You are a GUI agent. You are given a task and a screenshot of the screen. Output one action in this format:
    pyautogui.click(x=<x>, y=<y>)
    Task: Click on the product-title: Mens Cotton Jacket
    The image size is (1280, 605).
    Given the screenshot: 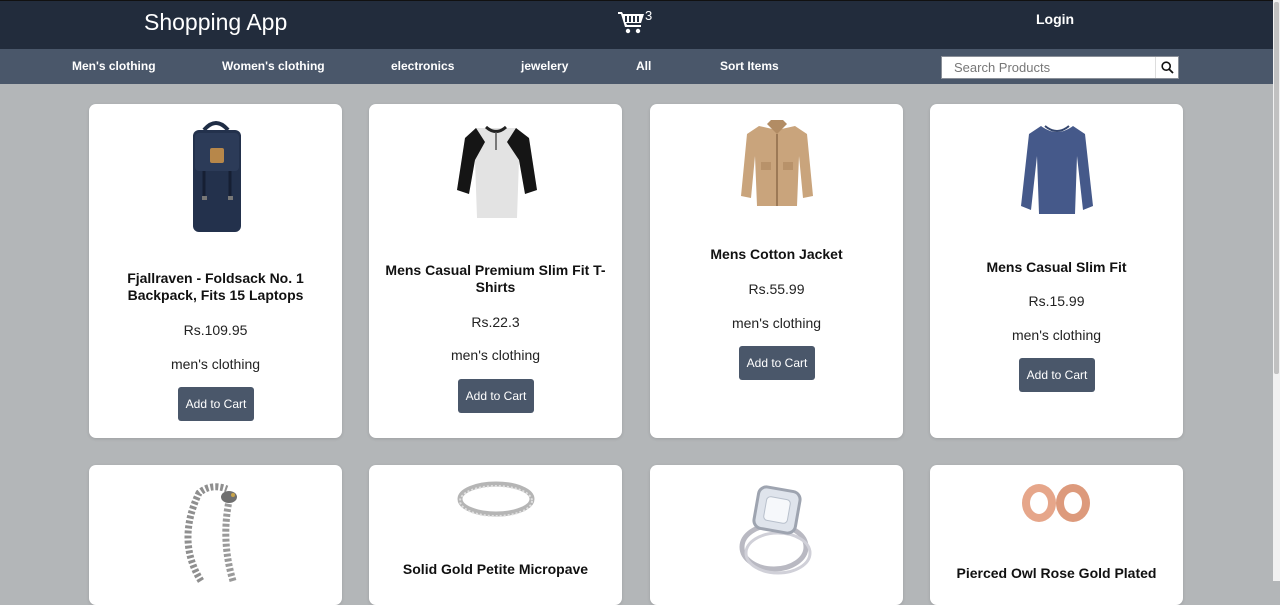 What is the action you would take?
    pyautogui.click(x=776, y=254)
    